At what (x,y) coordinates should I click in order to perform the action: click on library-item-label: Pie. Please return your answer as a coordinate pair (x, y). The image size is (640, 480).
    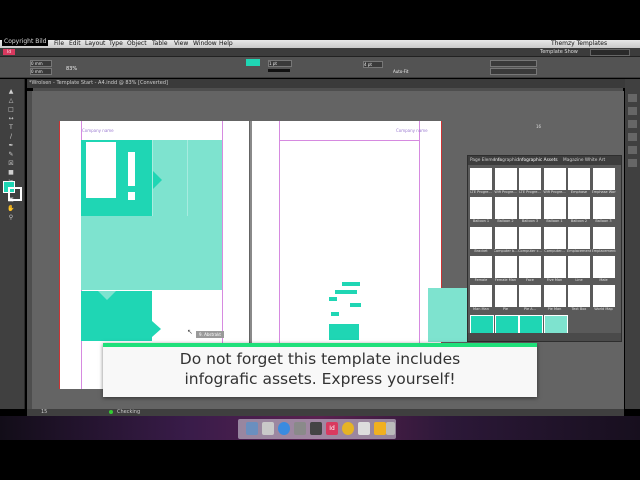
    Looking at the image, I should click on (505, 309).